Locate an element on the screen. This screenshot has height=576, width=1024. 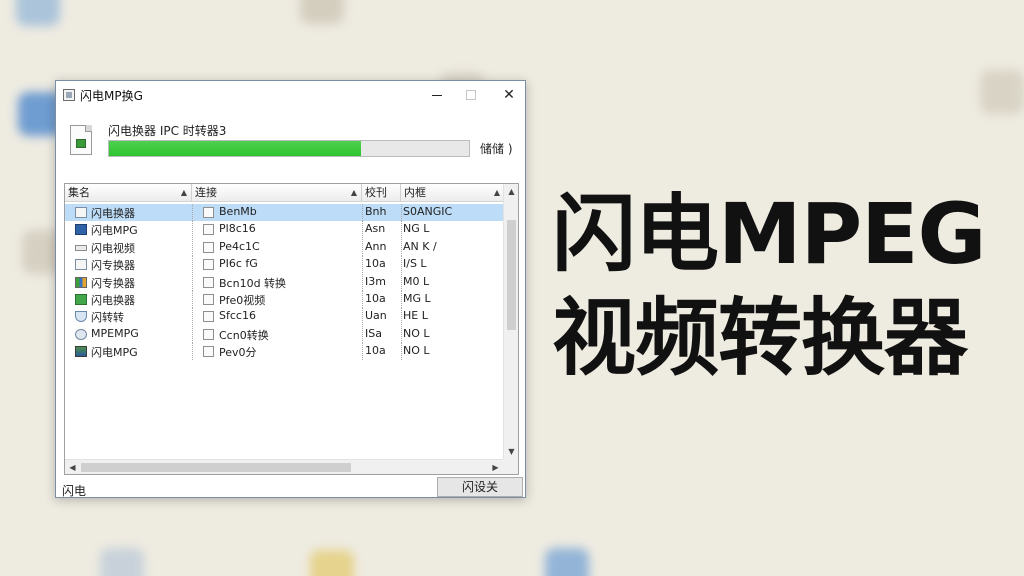
minimize-icon is located at coordinates (437, 95).